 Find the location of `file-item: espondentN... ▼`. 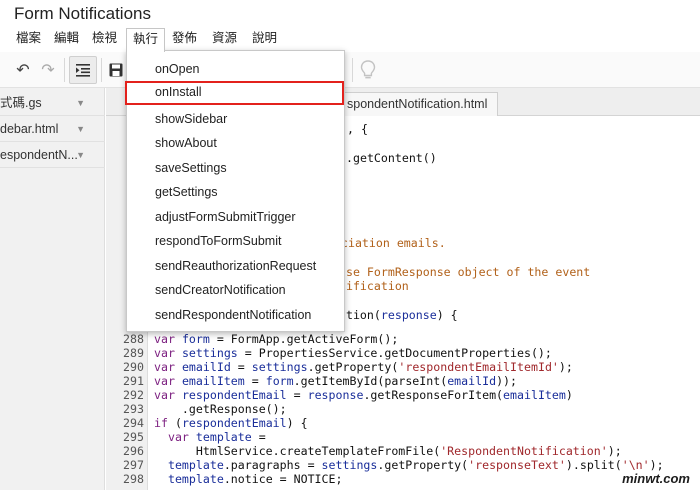

file-item: espondentN... ▼ is located at coordinates (52, 155).